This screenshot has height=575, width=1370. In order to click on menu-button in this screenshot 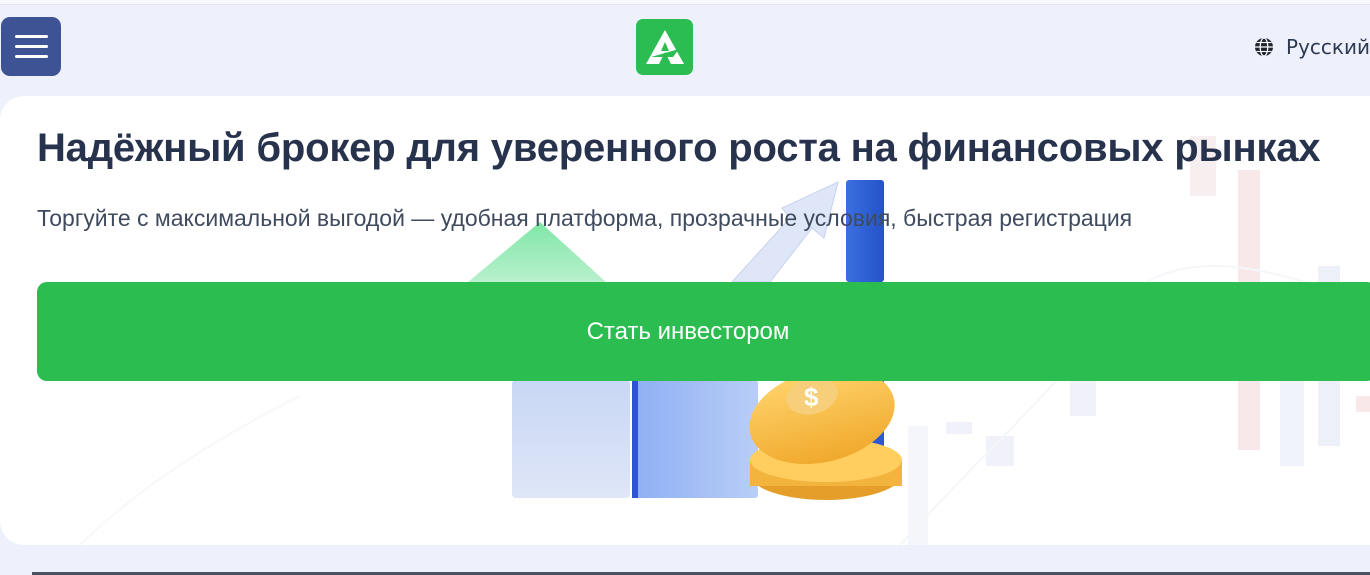, I will do `click(31, 46)`.